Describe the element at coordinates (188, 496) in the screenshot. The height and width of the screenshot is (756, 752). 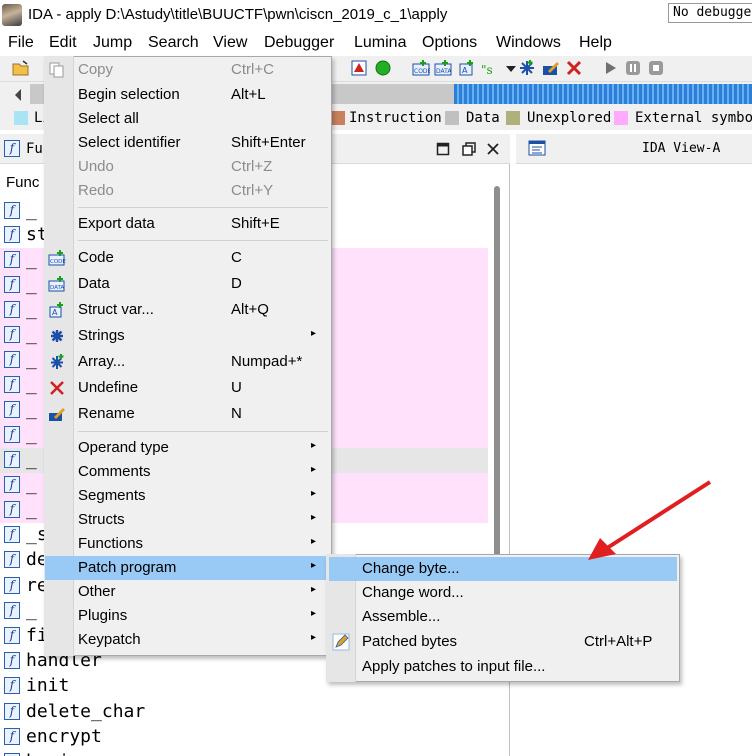
I see `menu-item-segments: Segments ▸` at that location.